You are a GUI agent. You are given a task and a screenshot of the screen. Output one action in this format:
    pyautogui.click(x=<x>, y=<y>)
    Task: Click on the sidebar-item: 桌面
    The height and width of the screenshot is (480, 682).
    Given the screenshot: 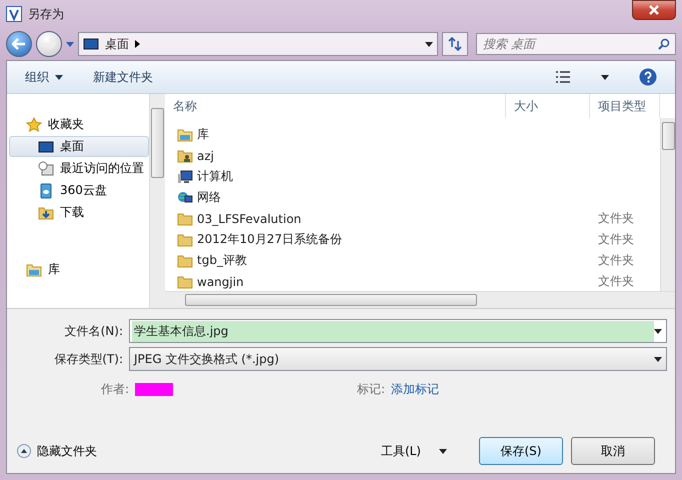 What is the action you would take?
    pyautogui.click(x=79, y=146)
    